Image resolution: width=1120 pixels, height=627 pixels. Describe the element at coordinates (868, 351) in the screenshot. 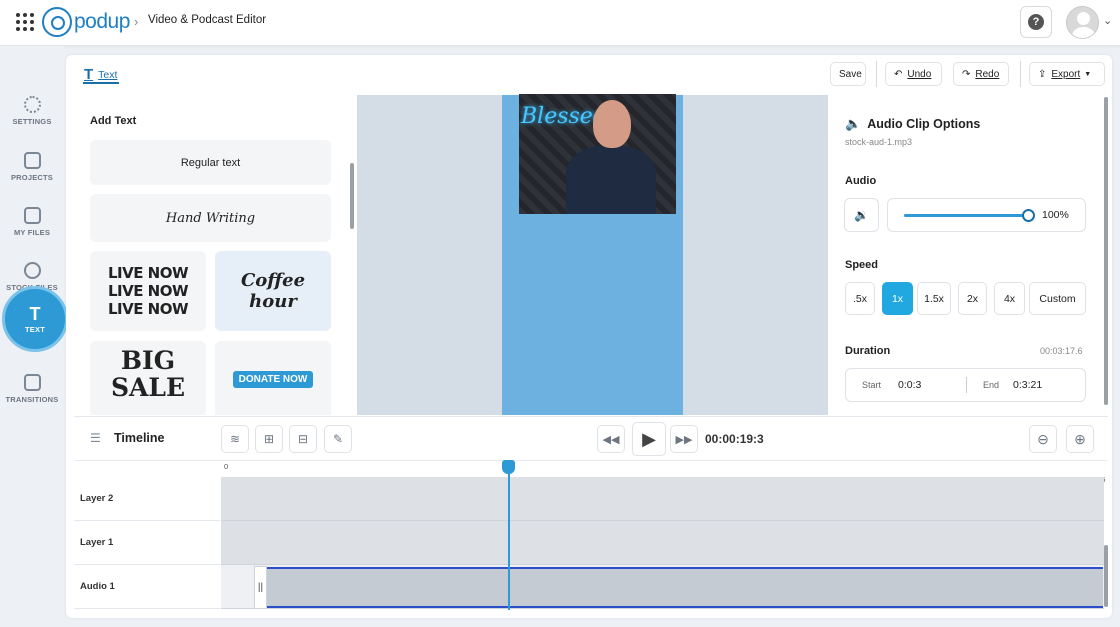

I see `duration-label: Duration` at that location.